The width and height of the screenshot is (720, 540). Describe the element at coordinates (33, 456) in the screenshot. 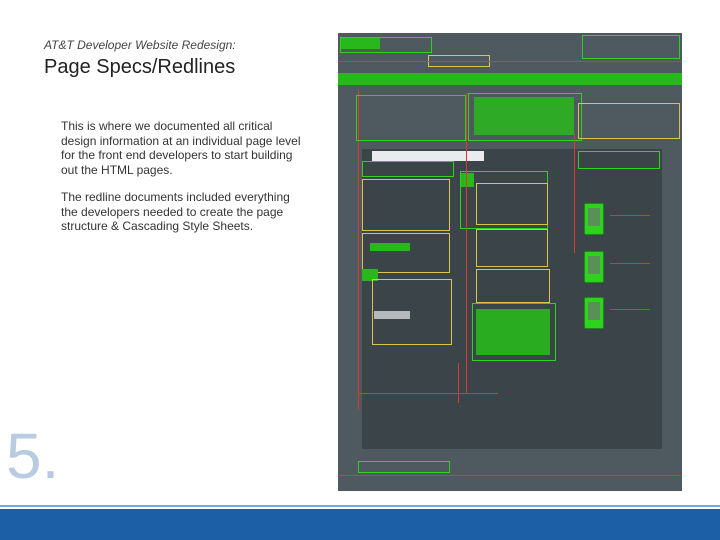

I see `slide-number: 5.` at that location.